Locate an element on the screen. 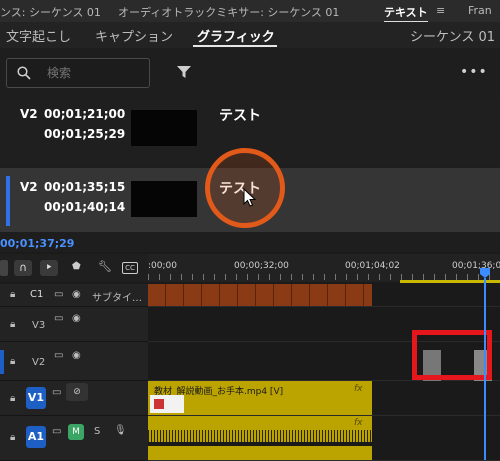 The image size is (500, 461). tab-text: テキスト is located at coordinates (406, 13).